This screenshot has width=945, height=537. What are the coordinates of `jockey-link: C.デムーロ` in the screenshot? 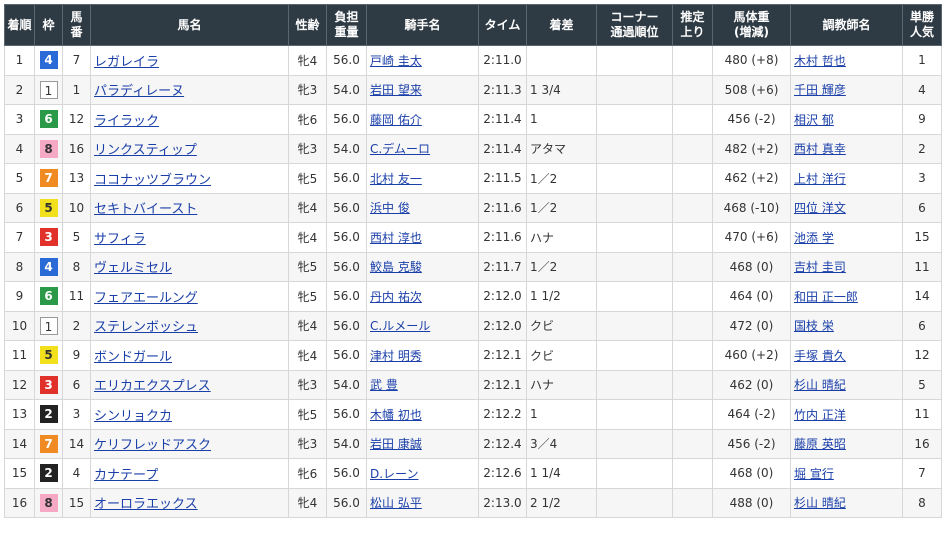 It's located at (400, 149).